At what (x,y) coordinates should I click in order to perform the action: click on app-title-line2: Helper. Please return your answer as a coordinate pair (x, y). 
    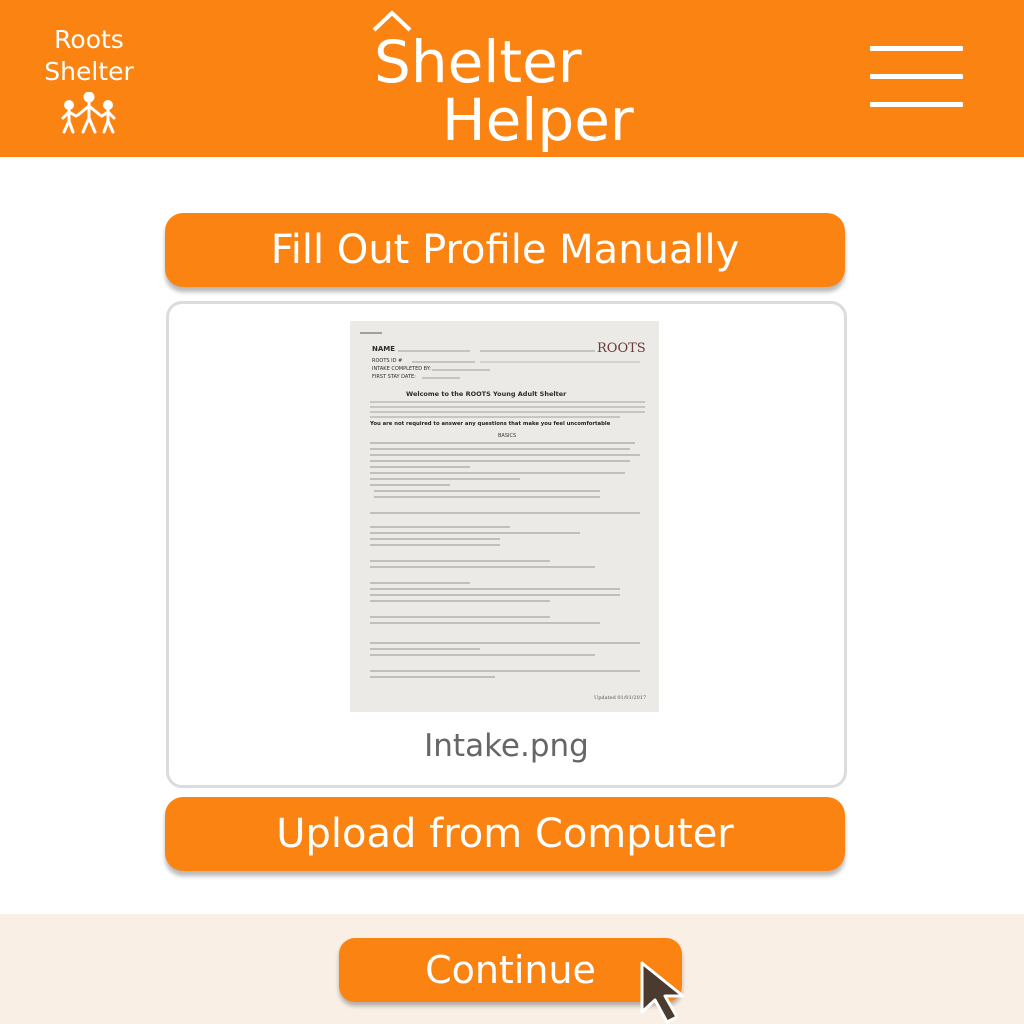
    Looking at the image, I should click on (538, 120).